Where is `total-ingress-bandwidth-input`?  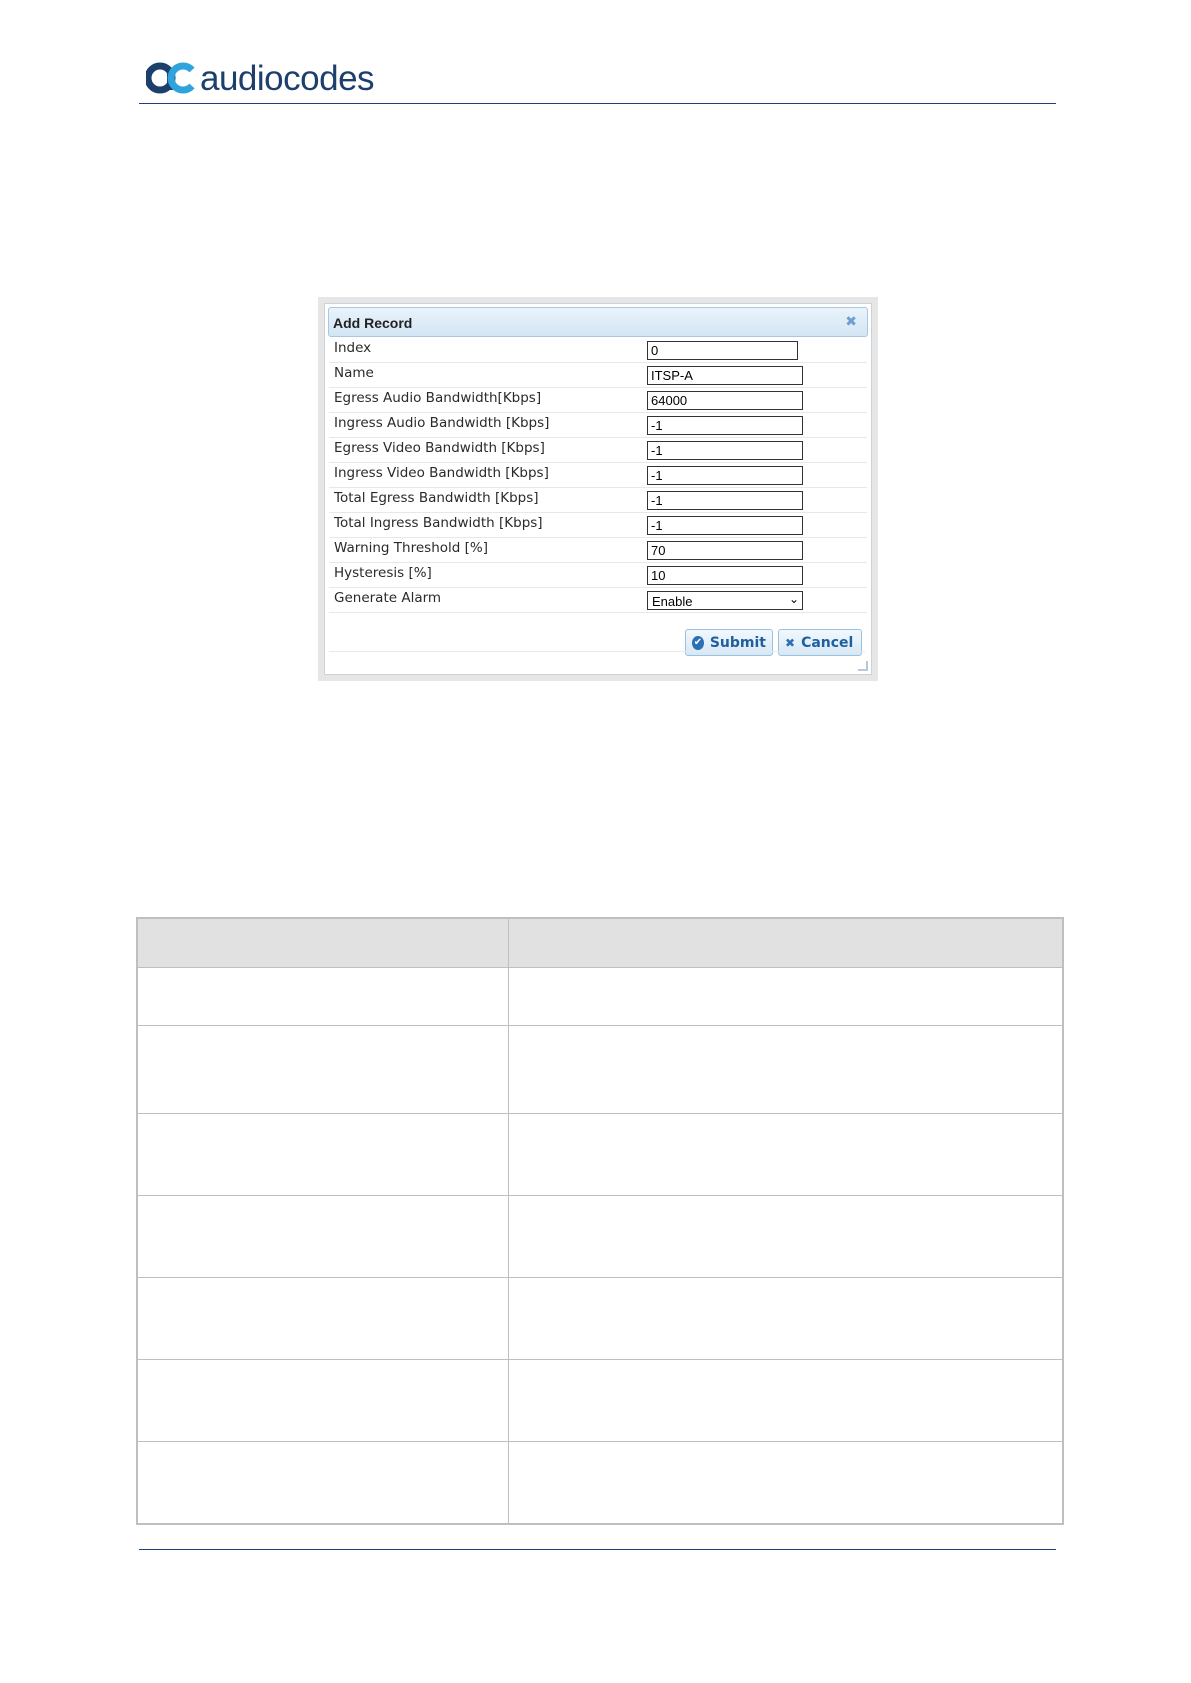 total-ingress-bandwidth-input is located at coordinates (725, 525).